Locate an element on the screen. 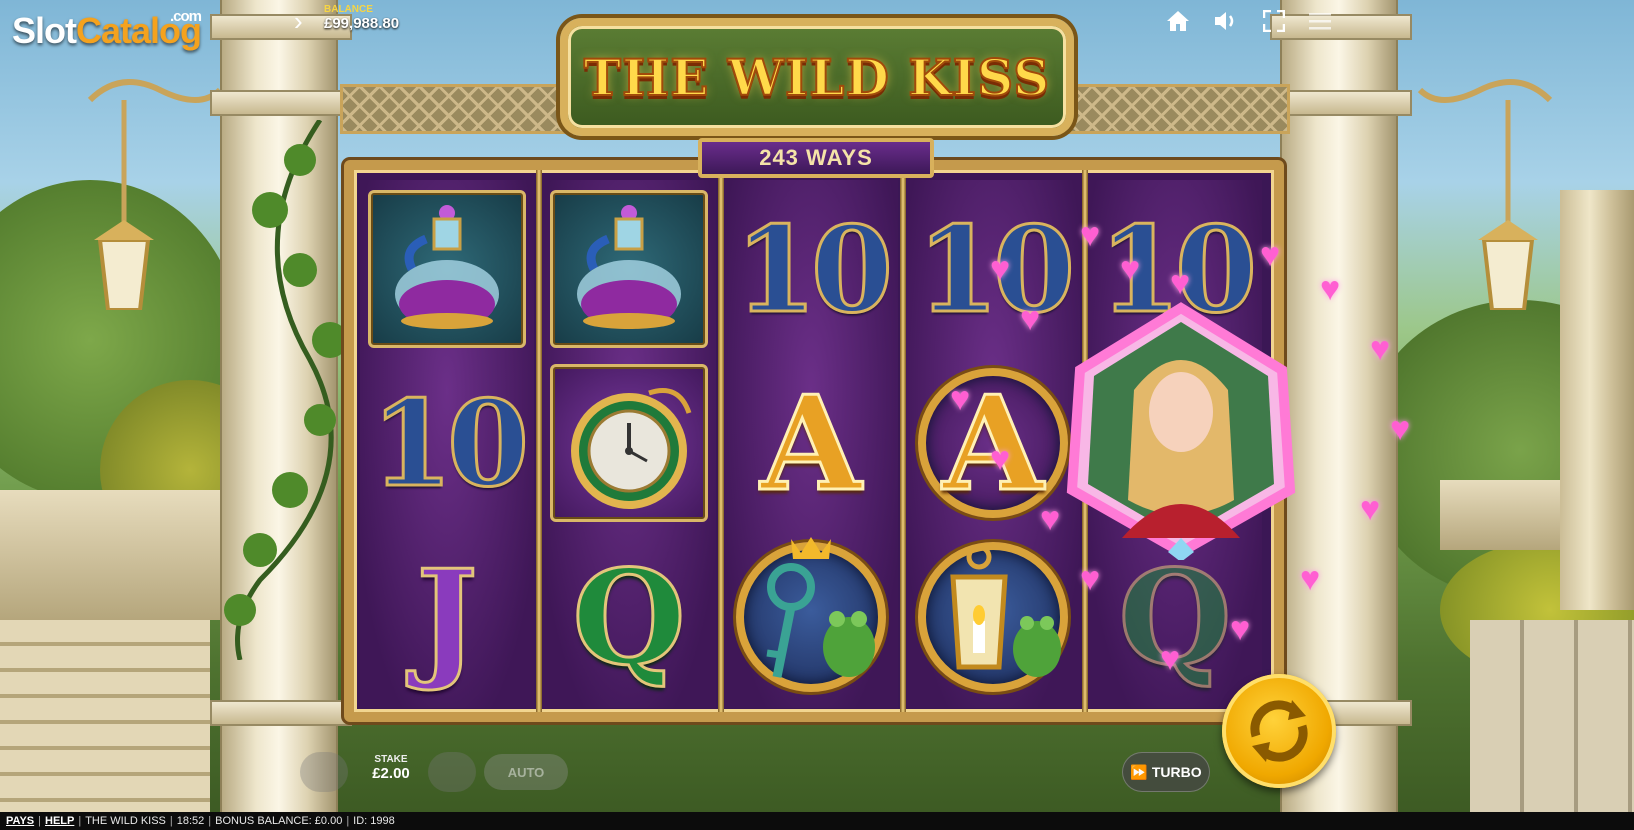  stake-display: STAKE £2.00 is located at coordinates (391, 768).